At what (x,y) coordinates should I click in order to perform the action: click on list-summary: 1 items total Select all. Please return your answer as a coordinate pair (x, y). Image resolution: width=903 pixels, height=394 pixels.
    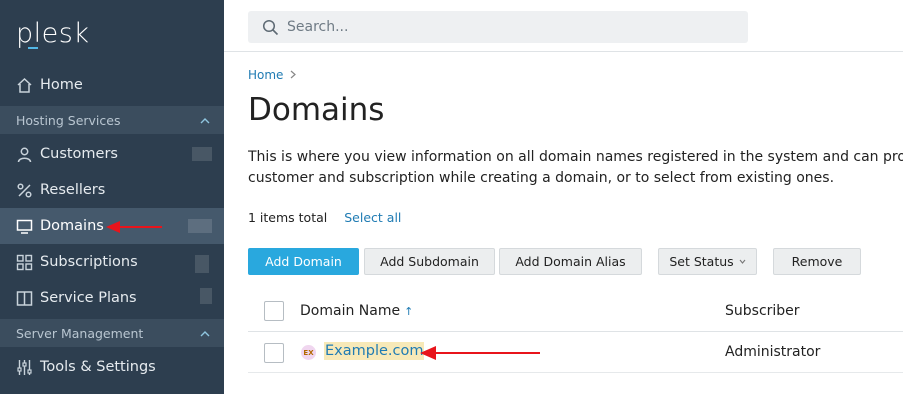
    Looking at the image, I should click on (324, 217).